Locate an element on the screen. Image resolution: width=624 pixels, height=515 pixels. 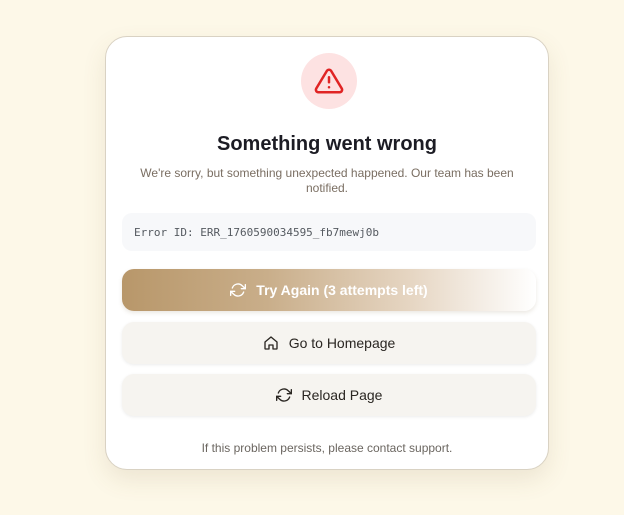
go-home-button: Go to Homepage is located at coordinates (329, 343).